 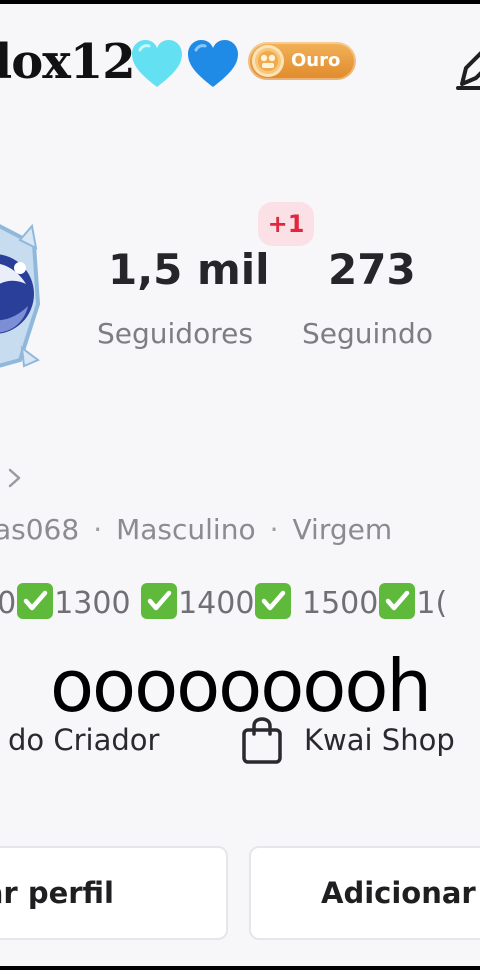 I want to click on shopping-bag-icon, so click(x=262, y=741).